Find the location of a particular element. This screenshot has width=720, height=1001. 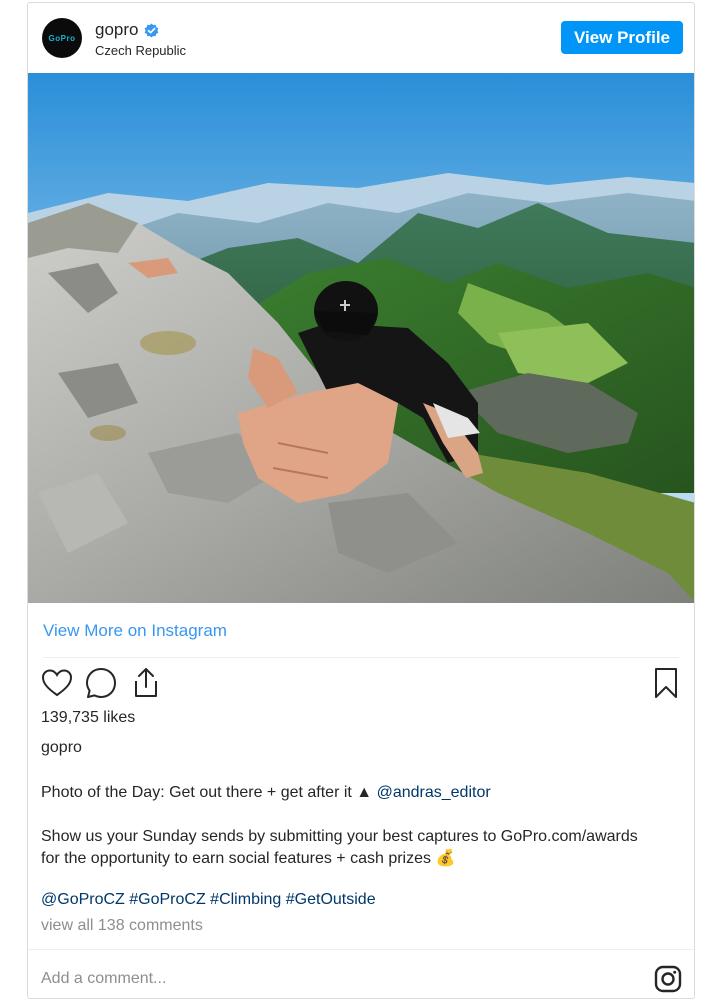

post-header: GoPro gopro Czech Republic View Profile is located at coordinates (361, 38).